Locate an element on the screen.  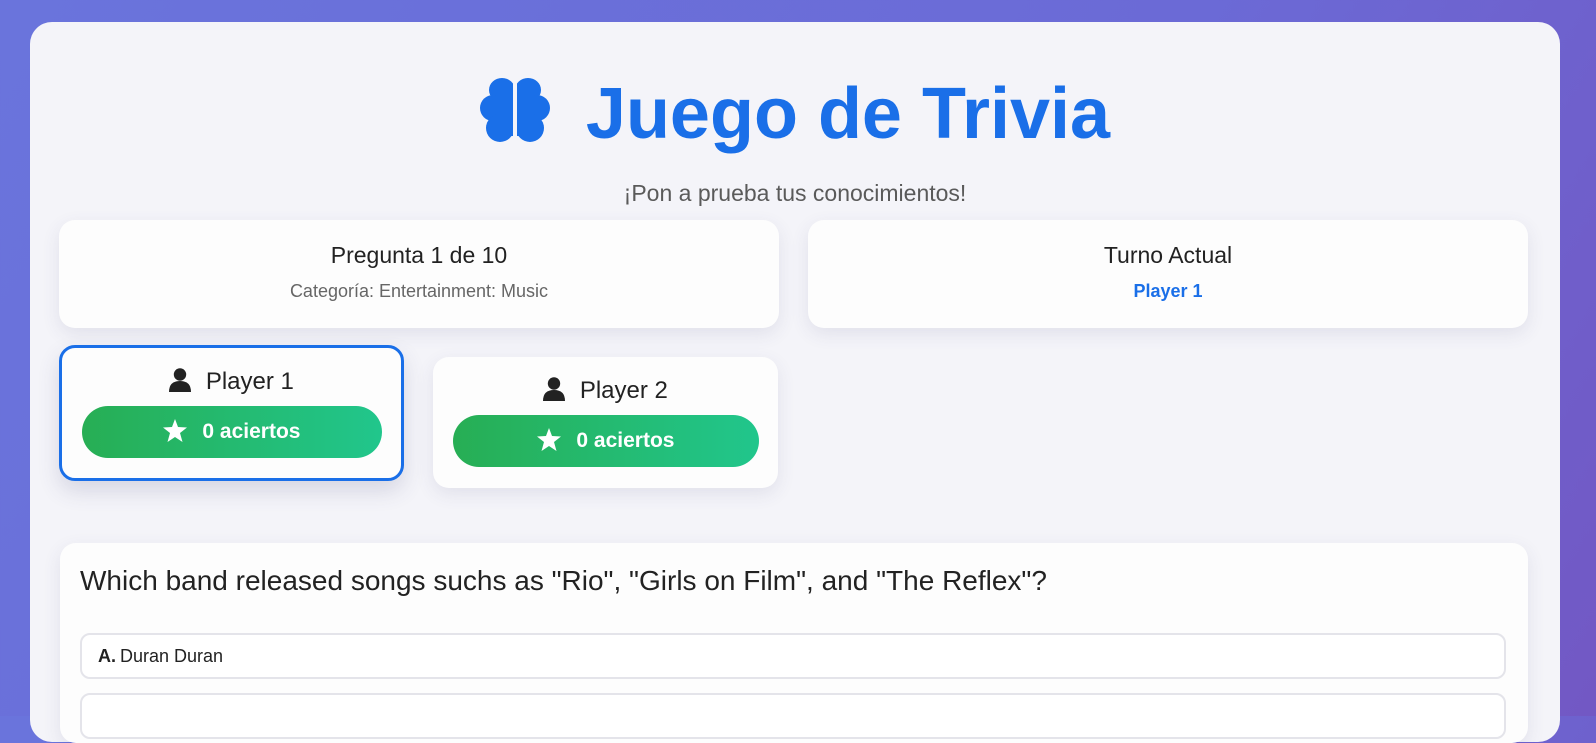
answer-option-a: A. Duran Duran is located at coordinates (793, 656).